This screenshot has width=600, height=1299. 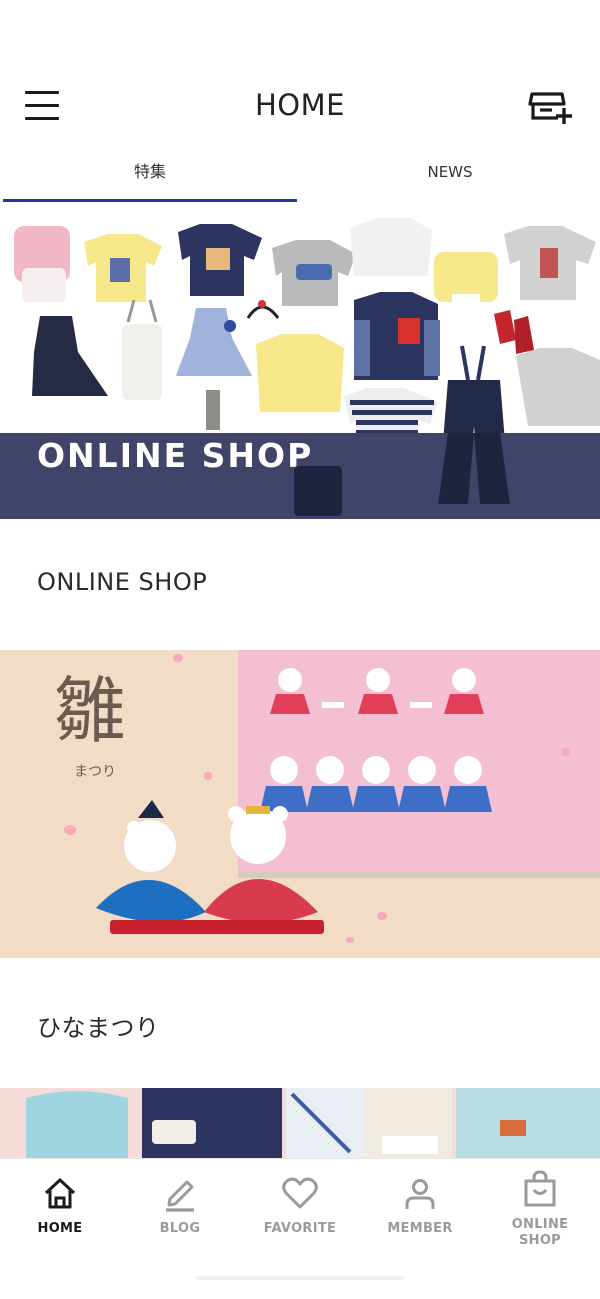 What do you see at coordinates (122, 582) in the screenshot?
I see `section-label-online-shop: ONLINE SHOP` at bounding box center [122, 582].